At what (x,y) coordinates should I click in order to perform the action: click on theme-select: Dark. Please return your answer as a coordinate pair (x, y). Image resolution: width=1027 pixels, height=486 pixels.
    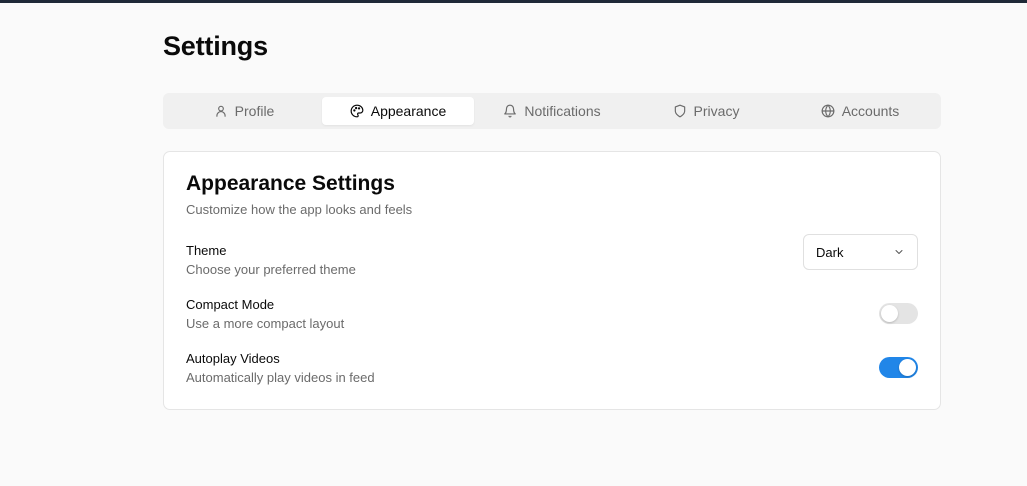
    Looking at the image, I should click on (860, 252).